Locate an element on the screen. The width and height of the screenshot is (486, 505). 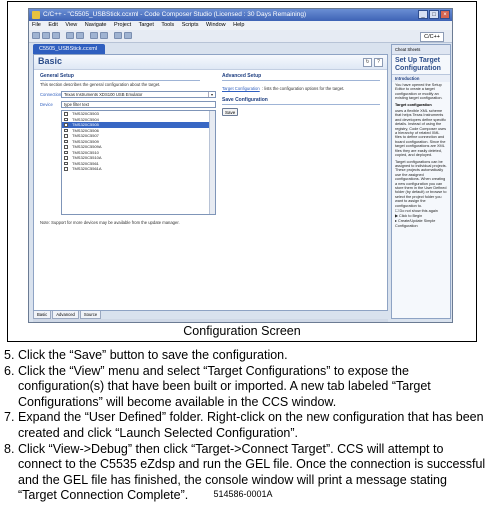
device-filter-text: type filter text is located at coordinates (76, 104).